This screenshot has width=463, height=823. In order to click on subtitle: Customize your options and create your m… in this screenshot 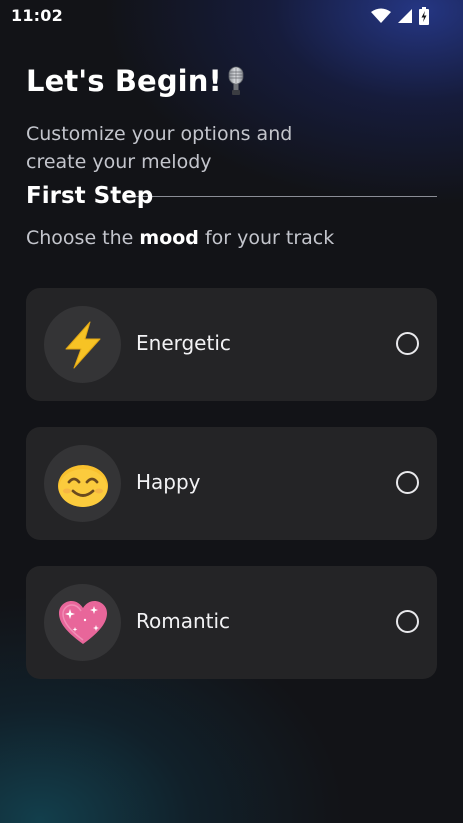, I will do `click(159, 148)`.